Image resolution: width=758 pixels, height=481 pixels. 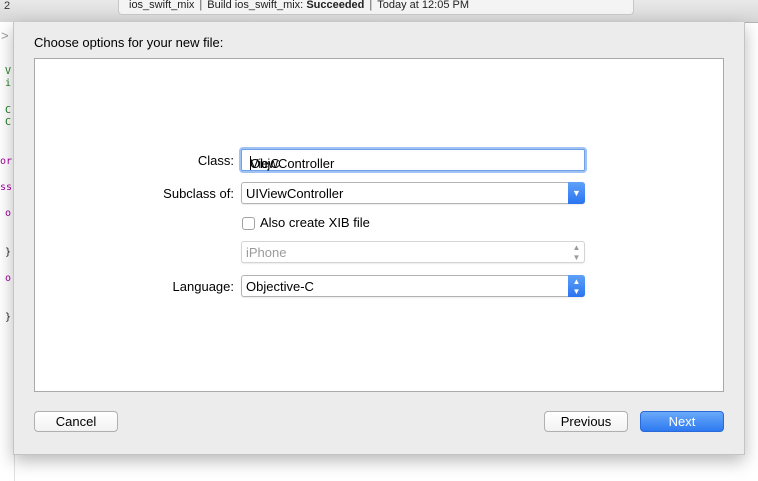 I want to click on code-line: ss, so click(x=6, y=187).